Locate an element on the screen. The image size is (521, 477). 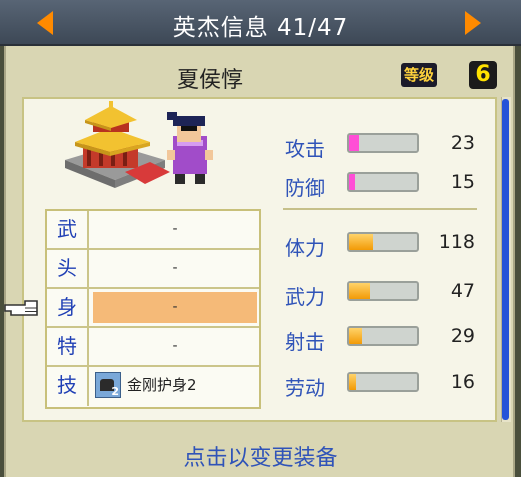
title-bar: 英杰信息 41/47 is located at coordinates (260, 23).